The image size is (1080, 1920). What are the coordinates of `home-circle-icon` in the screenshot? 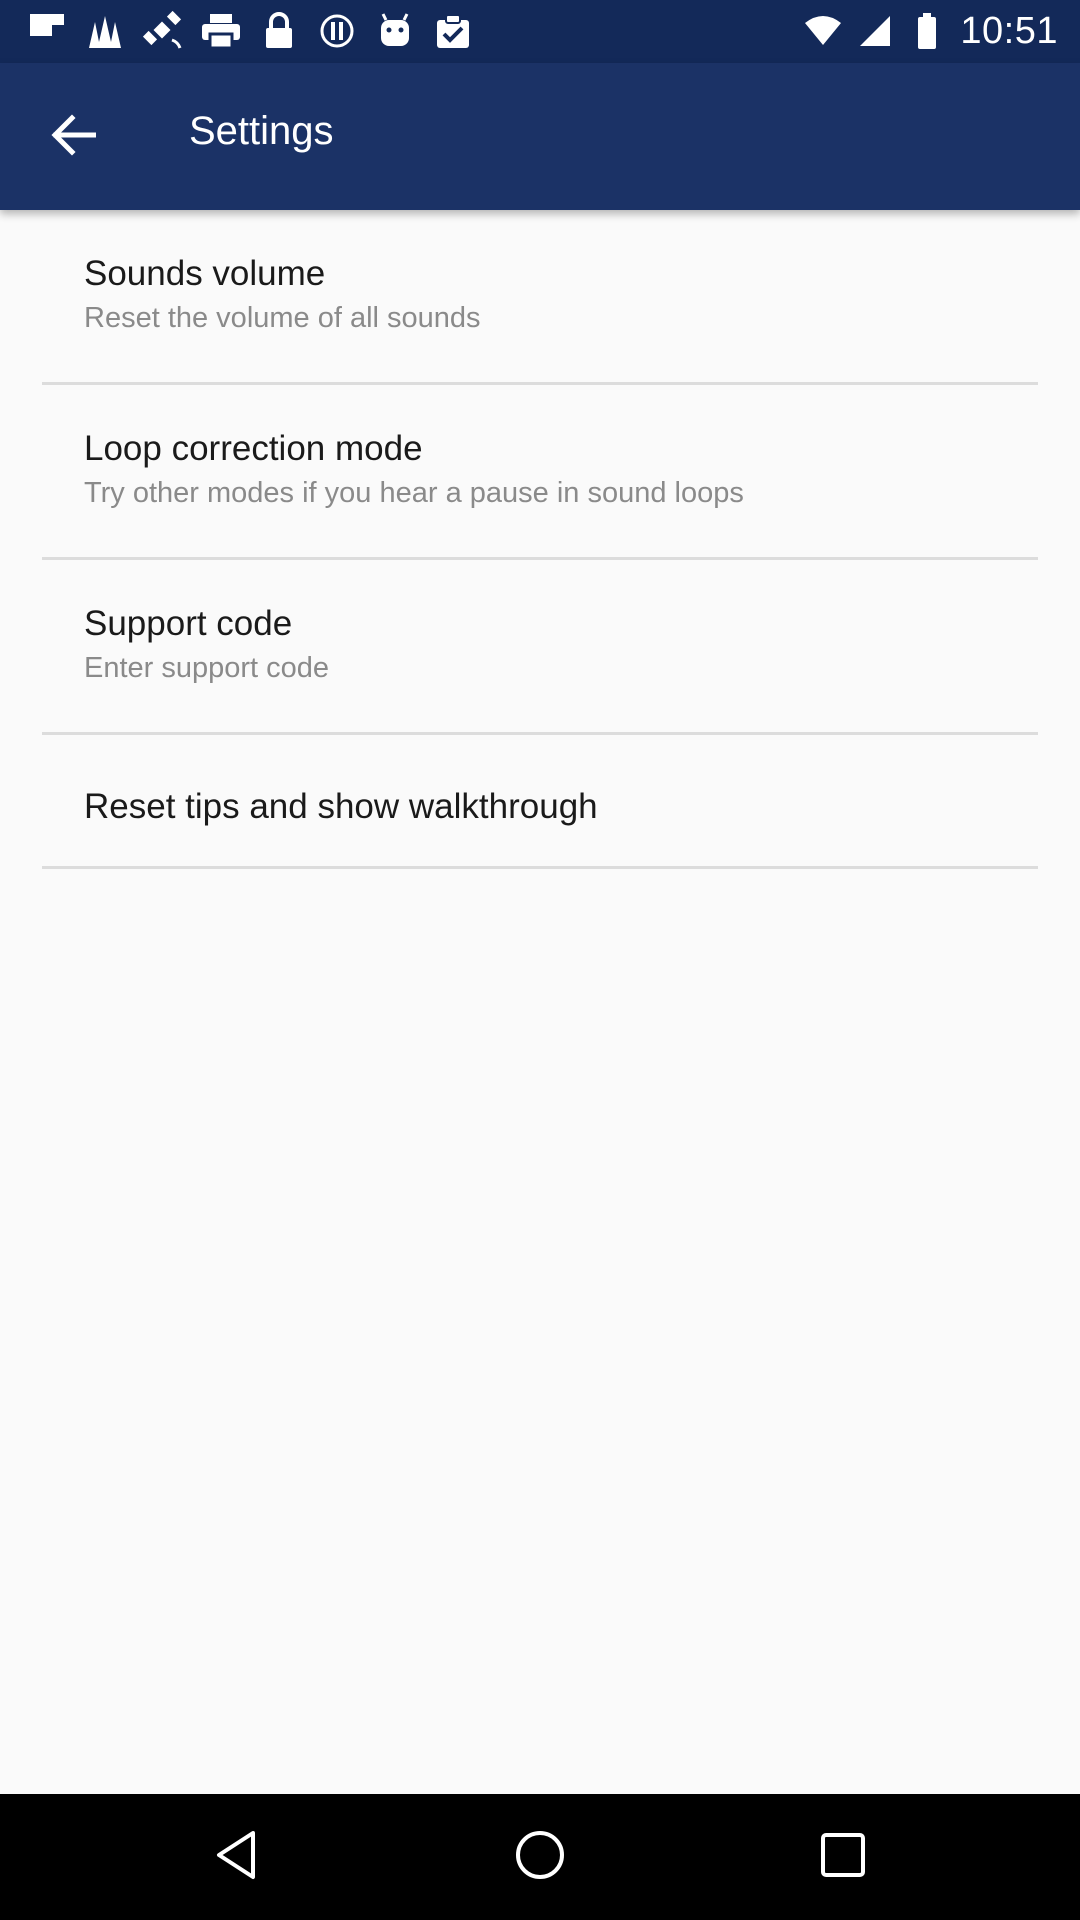 It's located at (540, 1857).